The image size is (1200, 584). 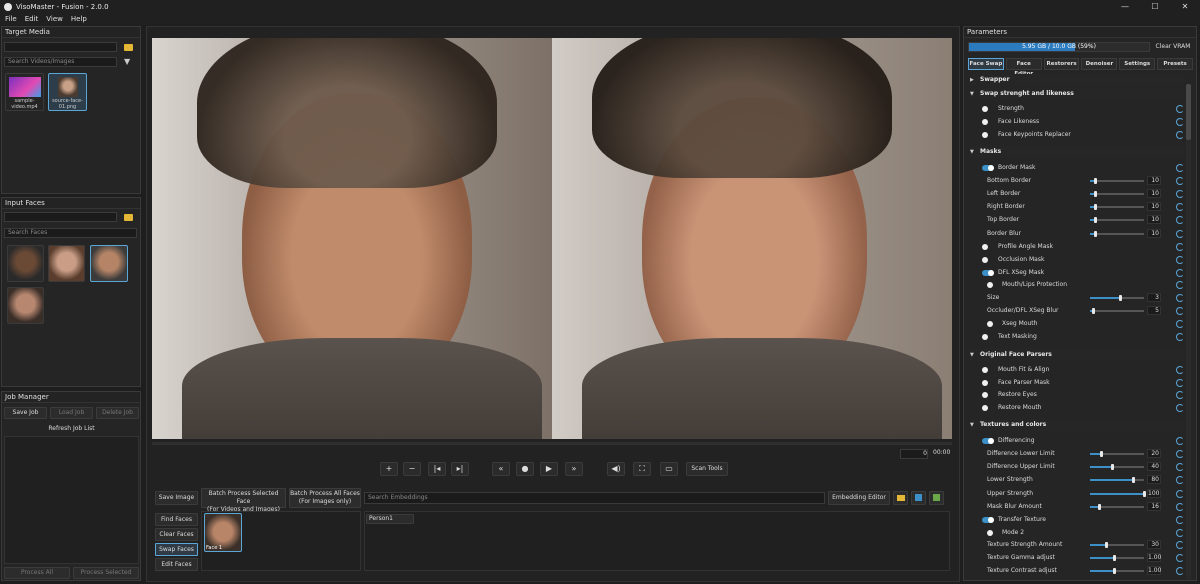 What do you see at coordinates (412, 469) in the screenshot?
I see `remove-marker-icon: −` at bounding box center [412, 469].